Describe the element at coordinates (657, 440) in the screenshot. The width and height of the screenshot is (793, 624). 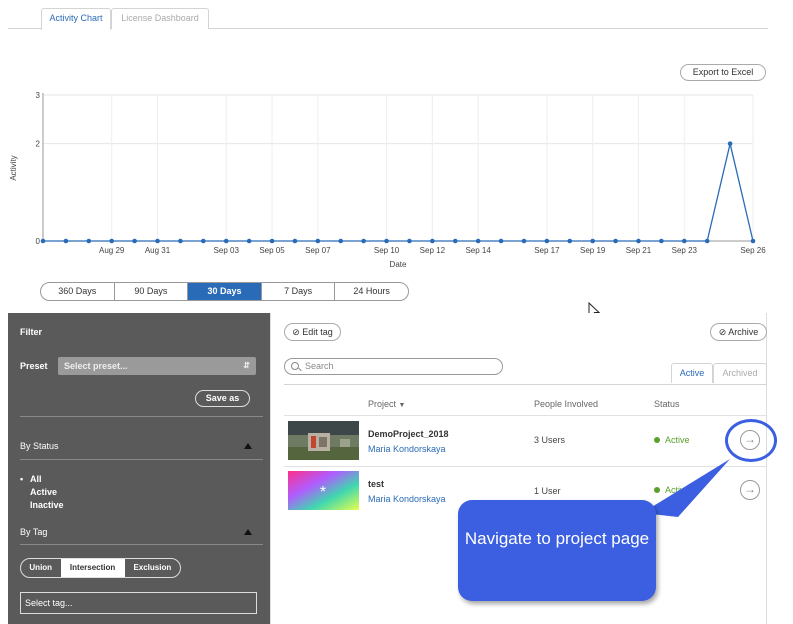
I see `status-dot-icon` at that location.